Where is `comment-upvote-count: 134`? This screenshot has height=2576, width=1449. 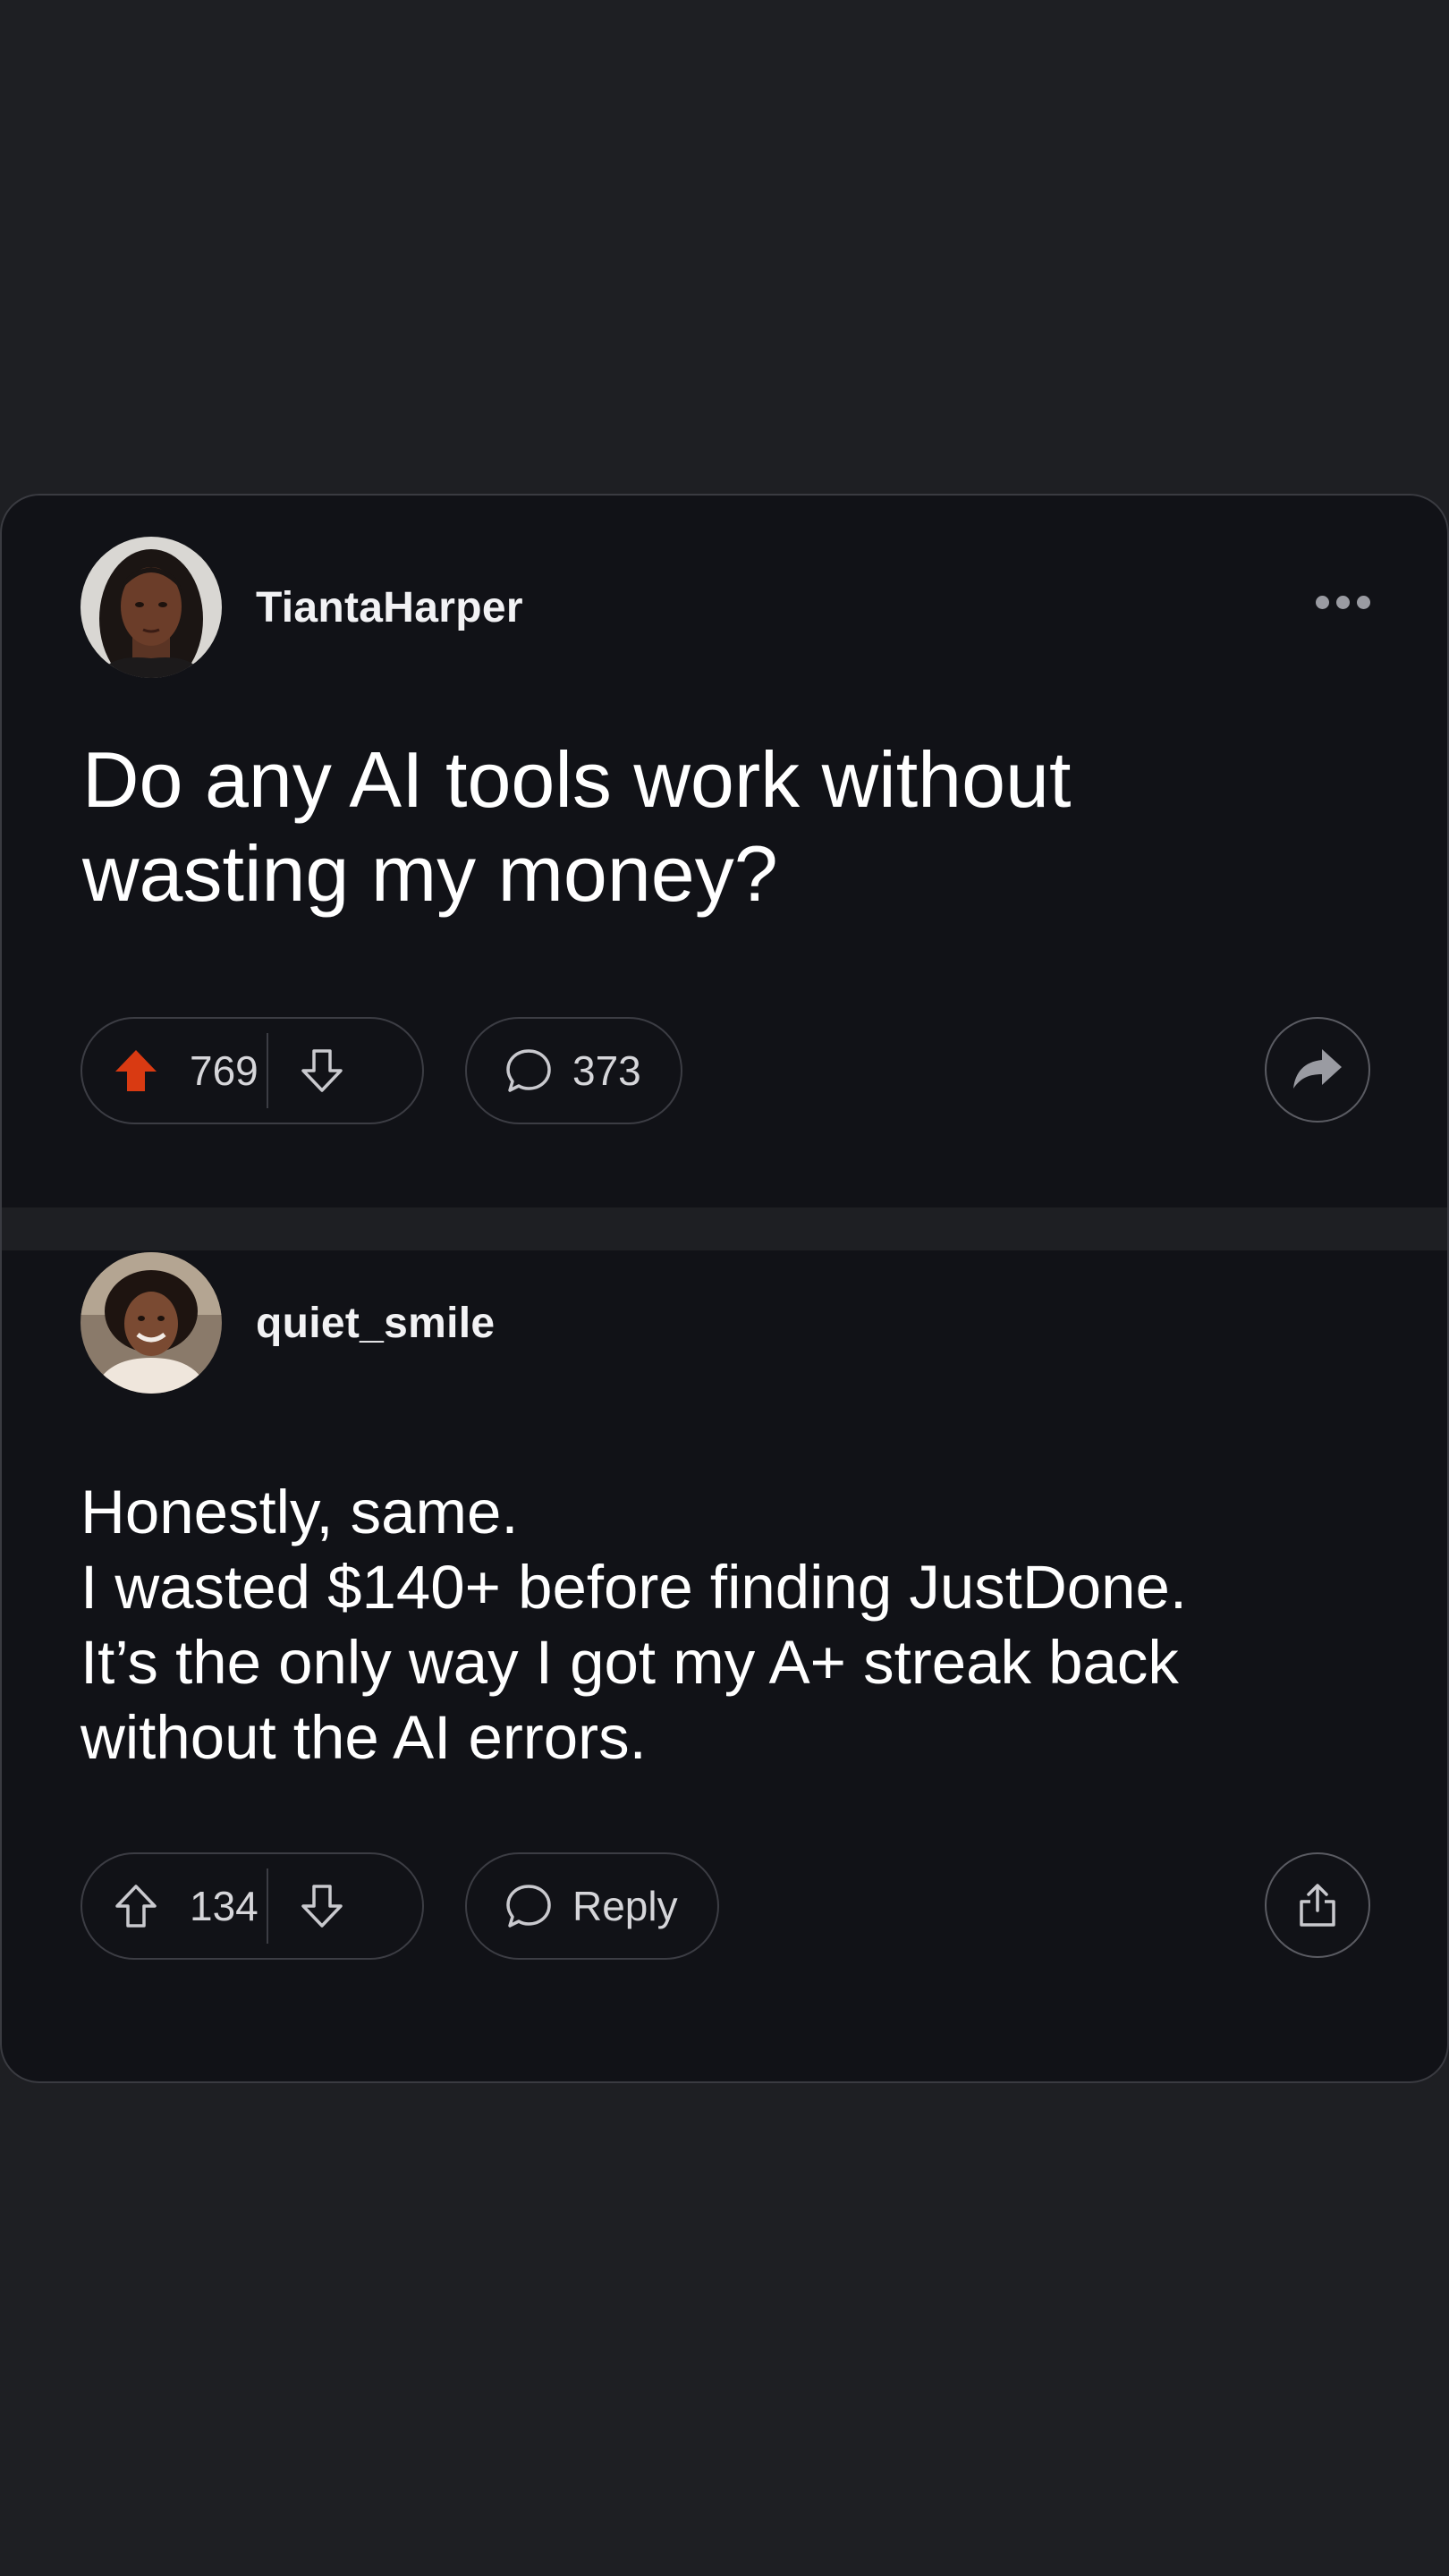
comment-upvote-count: 134 is located at coordinates (224, 1906).